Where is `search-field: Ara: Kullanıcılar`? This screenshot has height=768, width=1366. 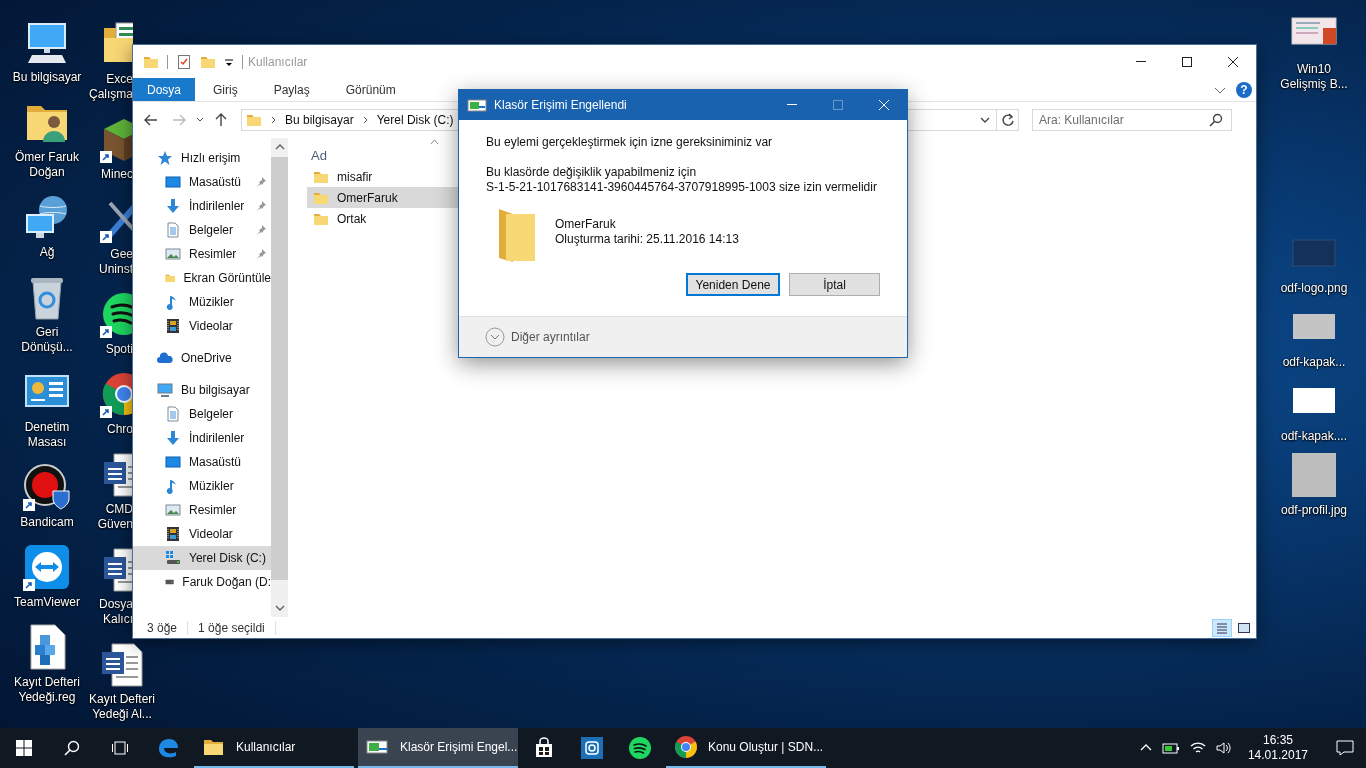 search-field: Ara: Kullanıcılar is located at coordinates (1121, 120).